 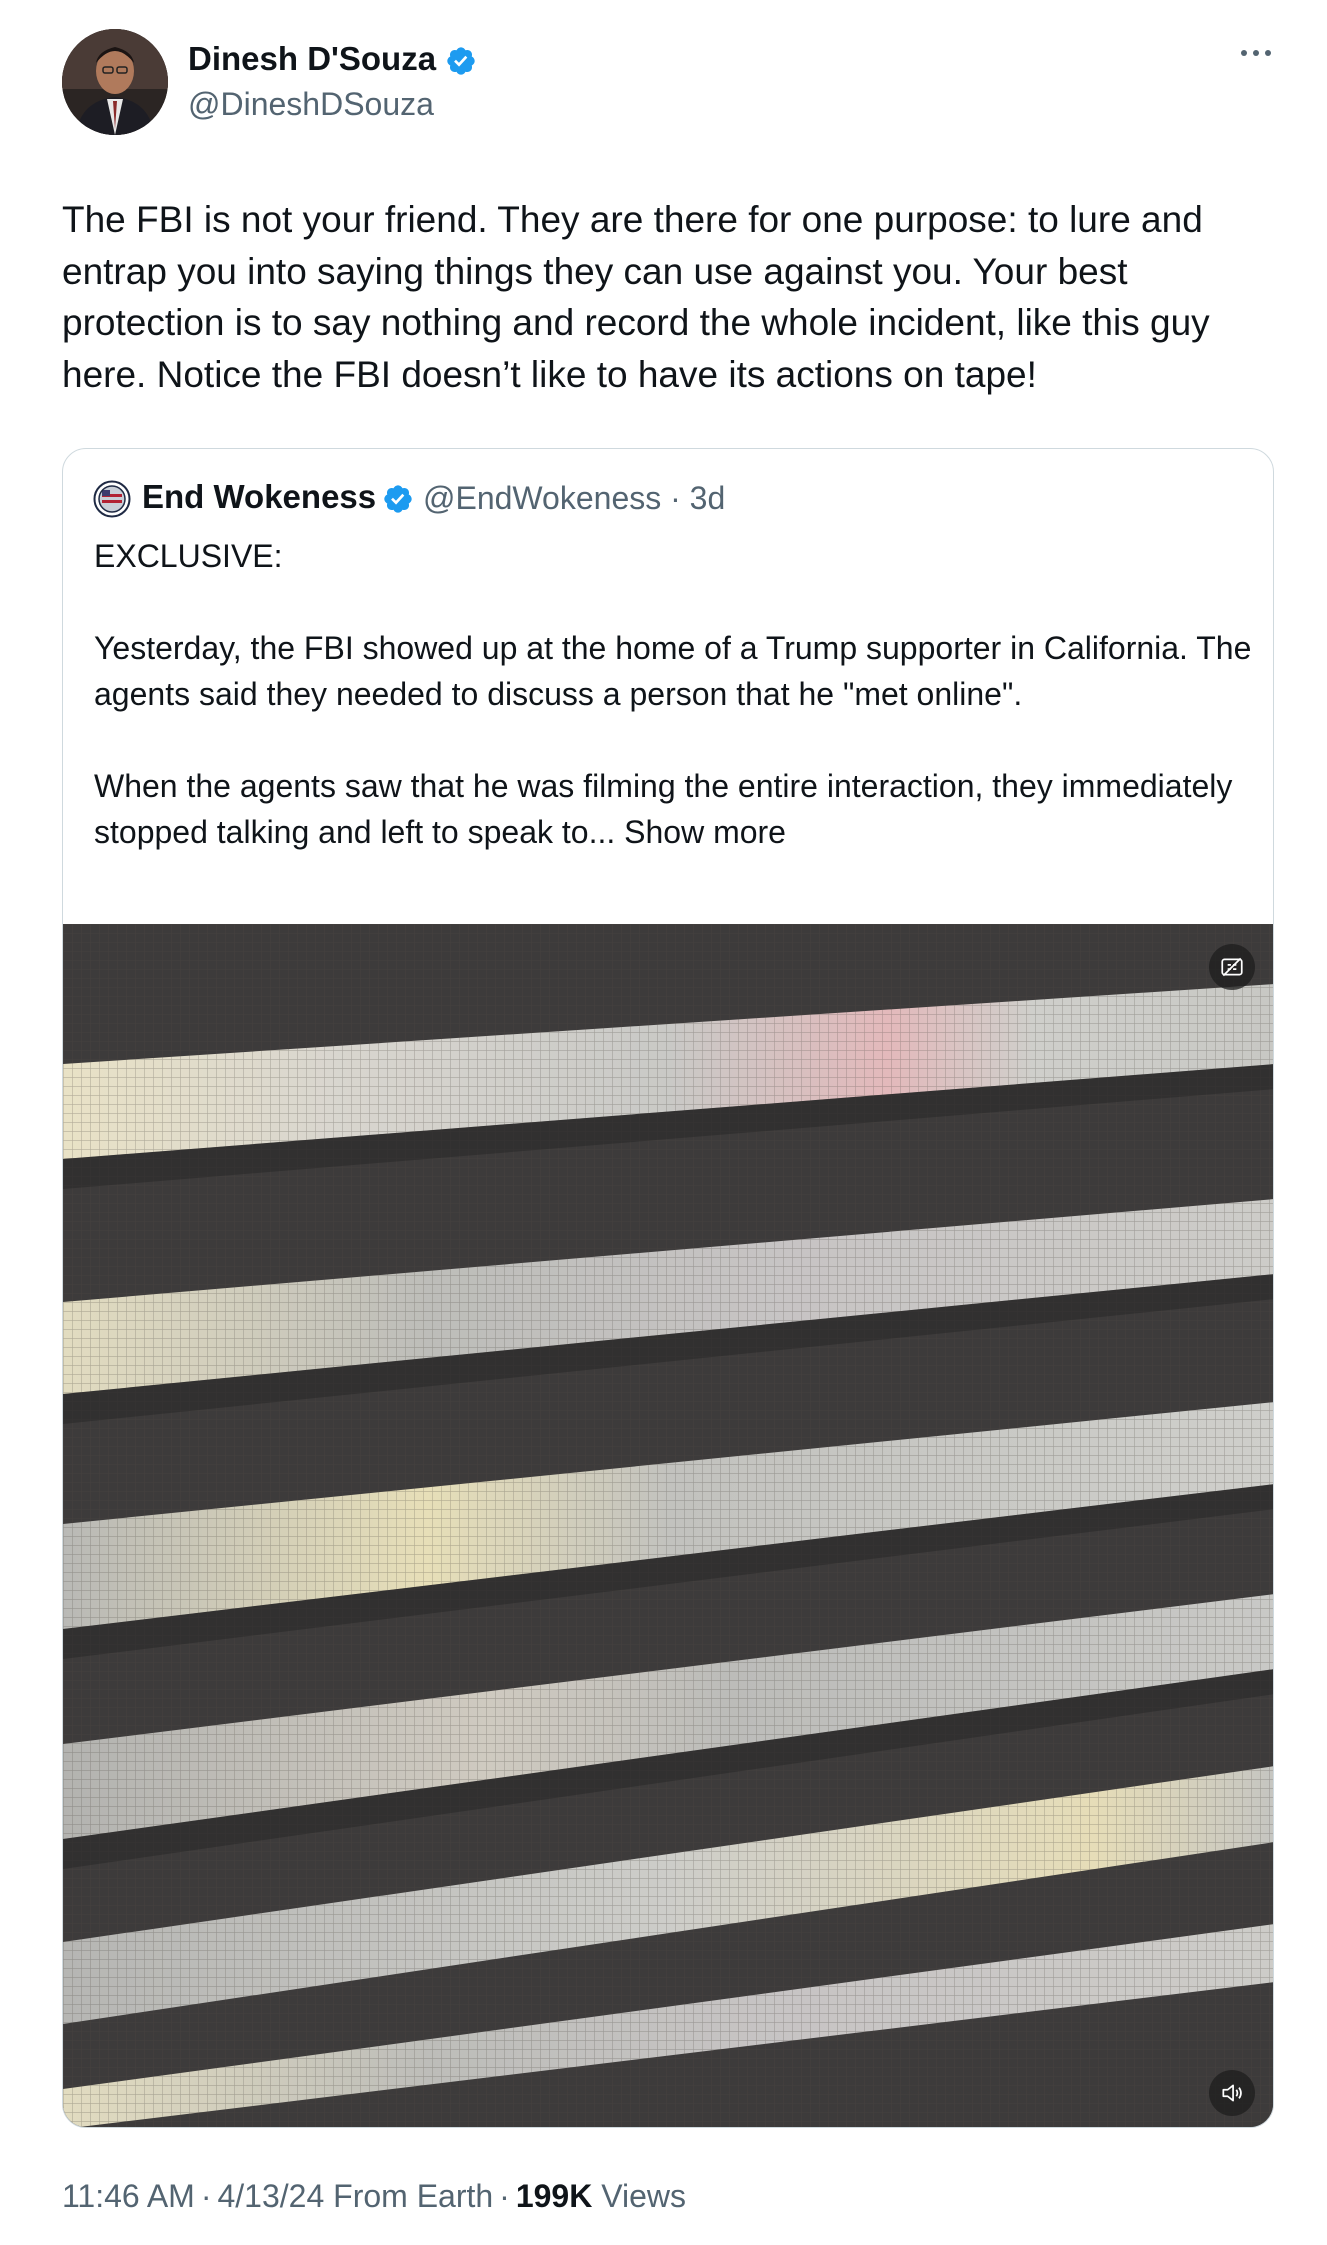 I want to click on quoted-author-name: End Wokeness, so click(x=259, y=497).